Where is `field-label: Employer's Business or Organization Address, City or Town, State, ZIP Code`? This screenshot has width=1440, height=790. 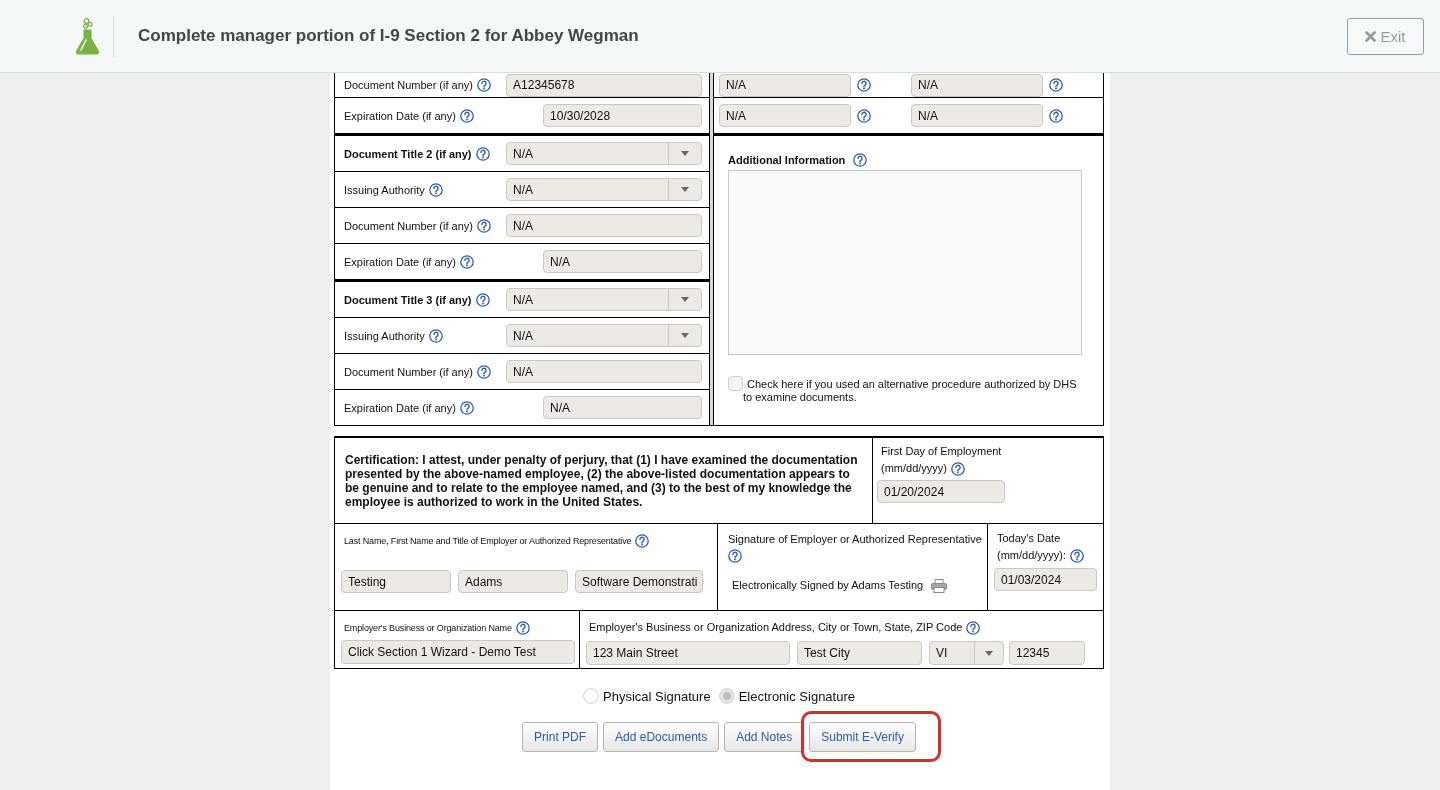
field-label: Employer's Business or Organization Address, City or Town, State, ZIP Code is located at coordinates (776, 627).